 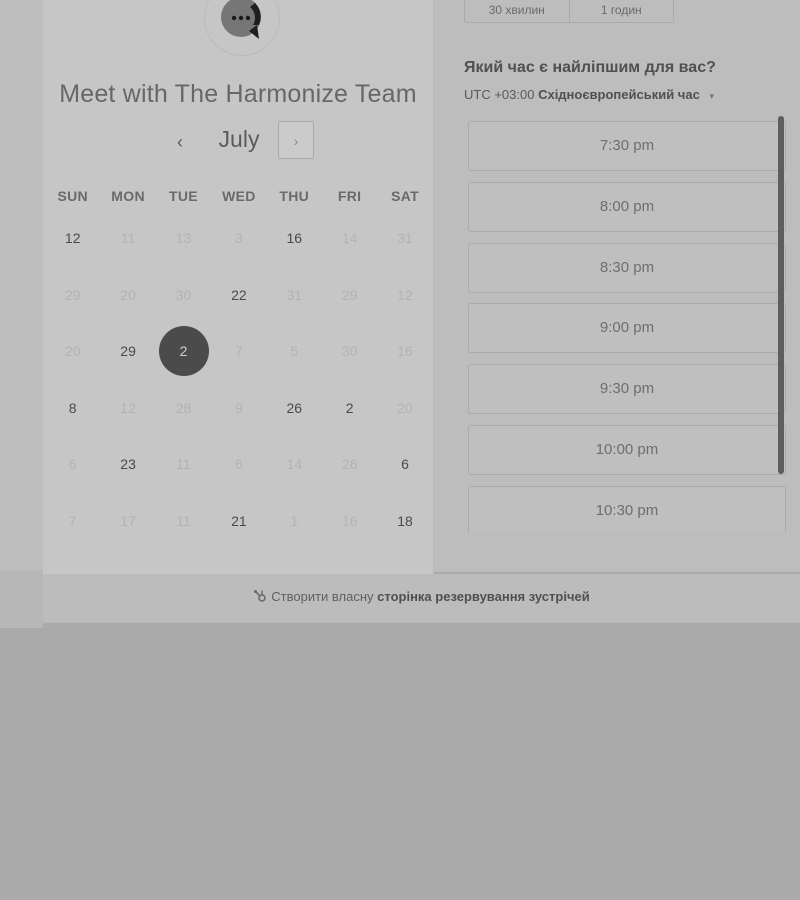 I want to click on weekday-header: SUN MON TUE WED THU FRI SAT, so click(x=239, y=198).